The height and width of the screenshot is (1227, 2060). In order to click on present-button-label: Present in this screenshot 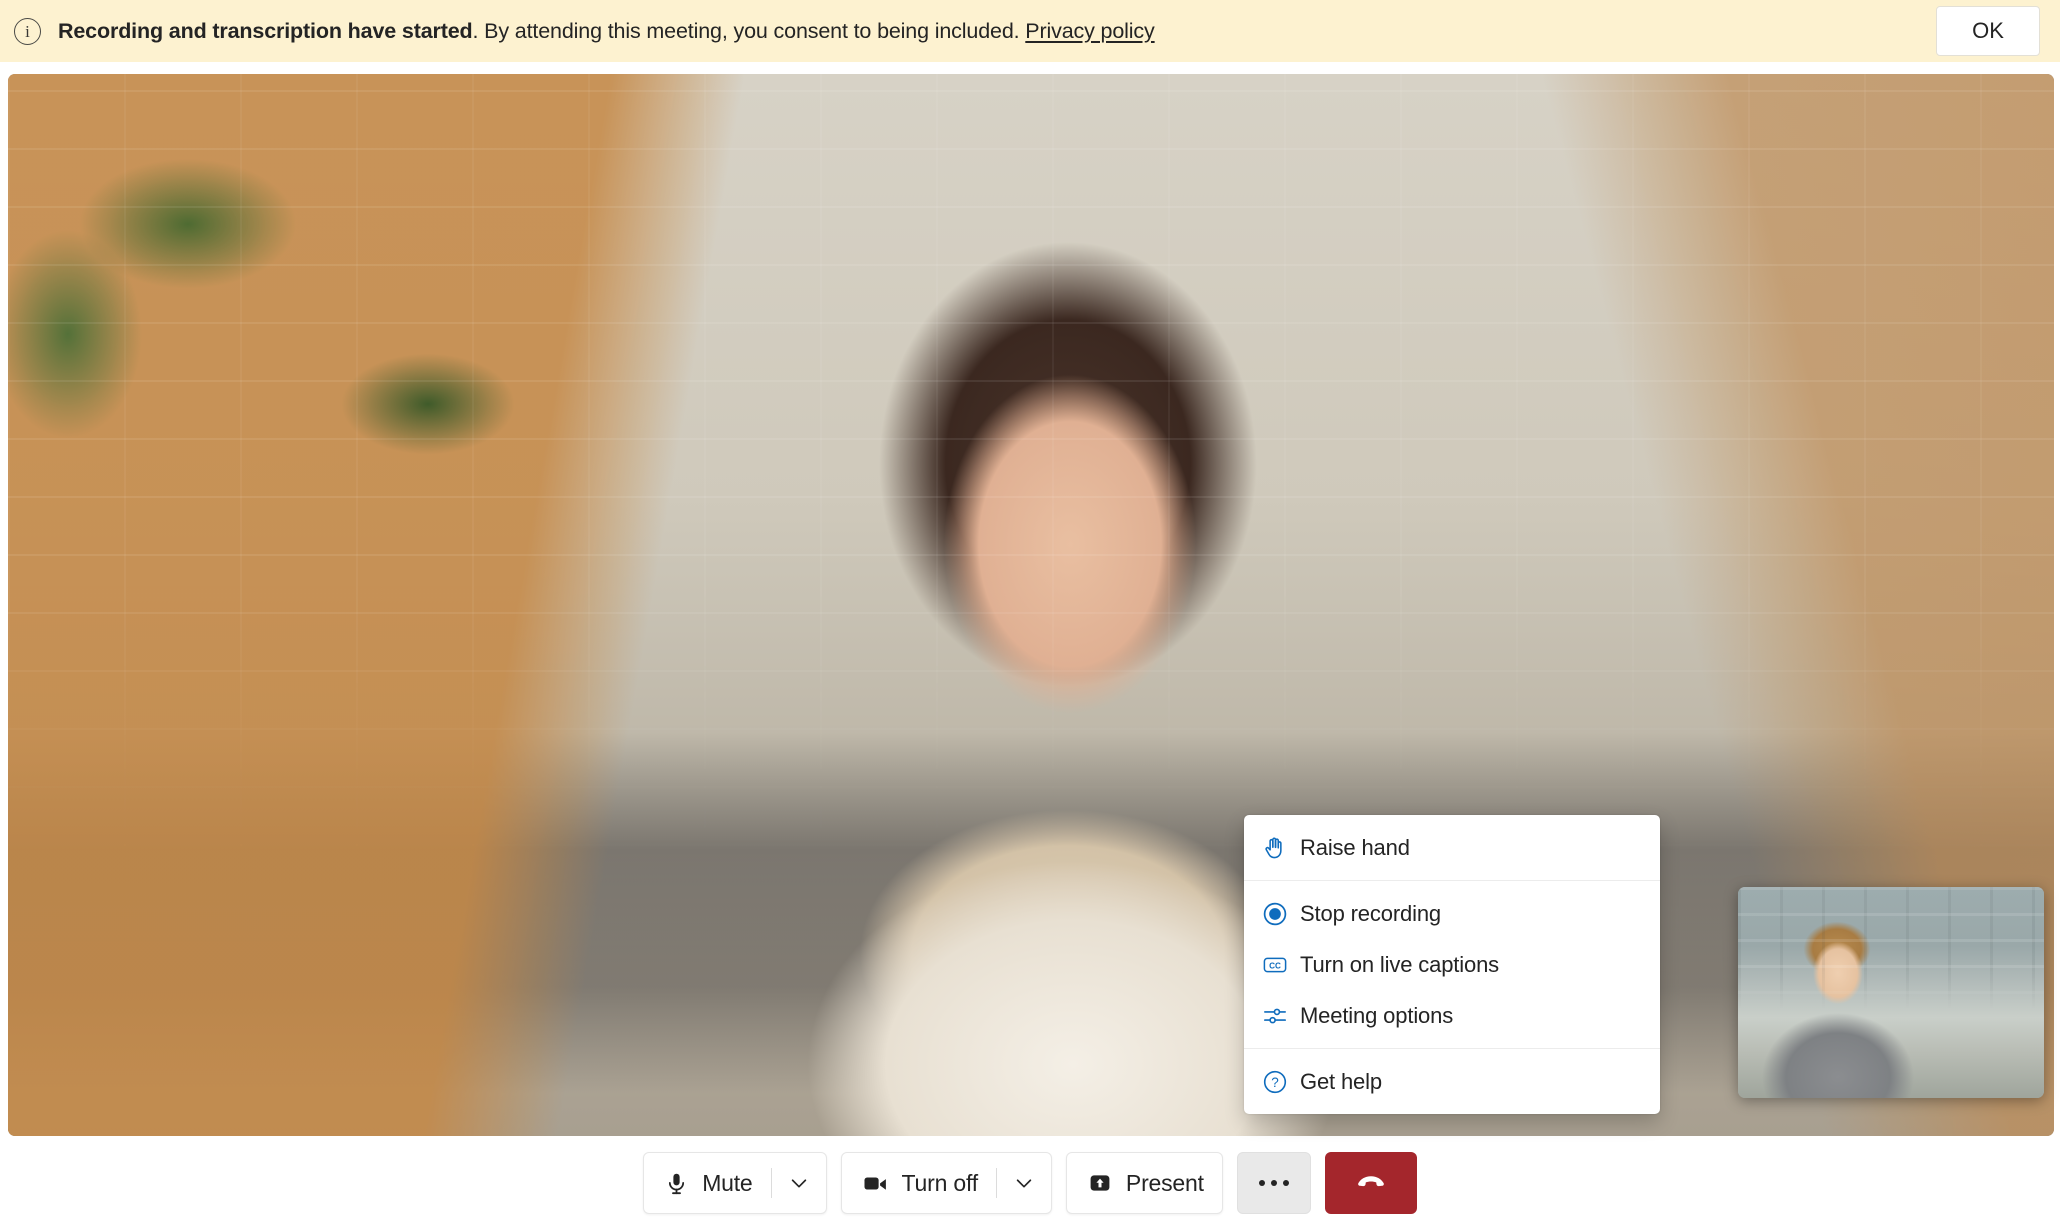, I will do `click(1164, 1182)`.